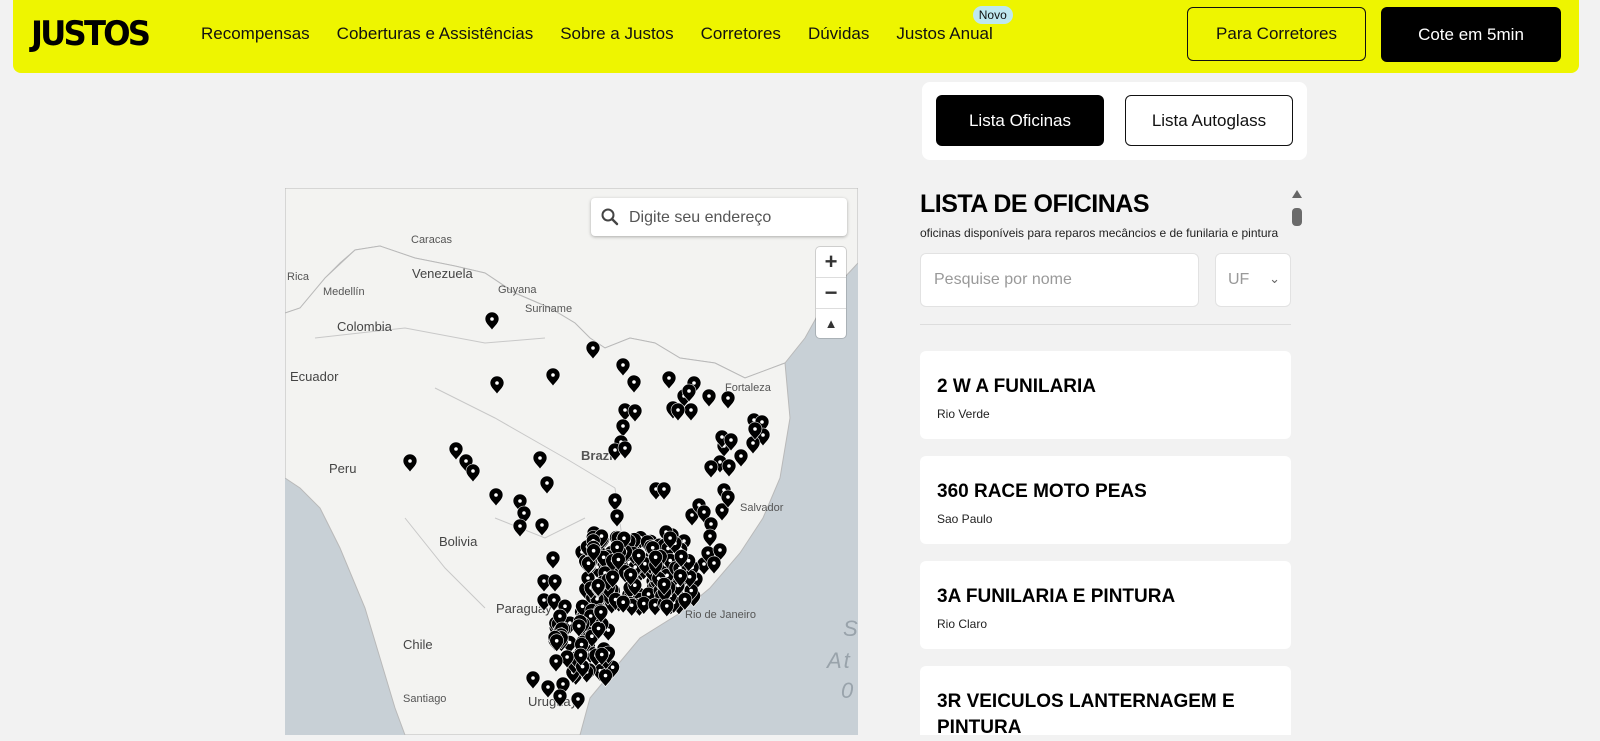  Describe the element at coordinates (1114, 121) in the screenshot. I see `list-toggle-panel: Lista Oficinas Lista Autoglass` at that location.